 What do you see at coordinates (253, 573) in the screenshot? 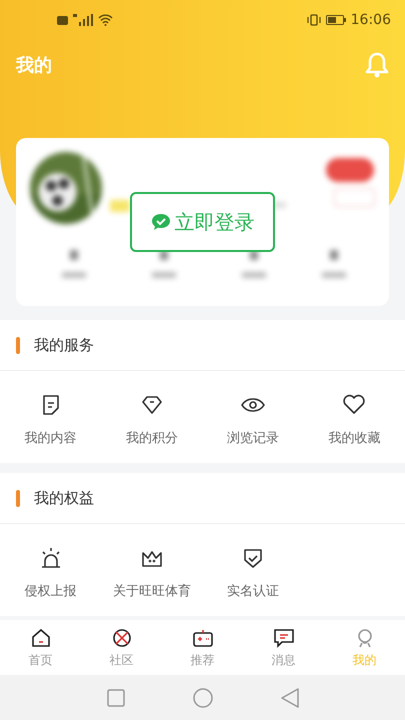
I see `menu-item: 实名认证` at bounding box center [253, 573].